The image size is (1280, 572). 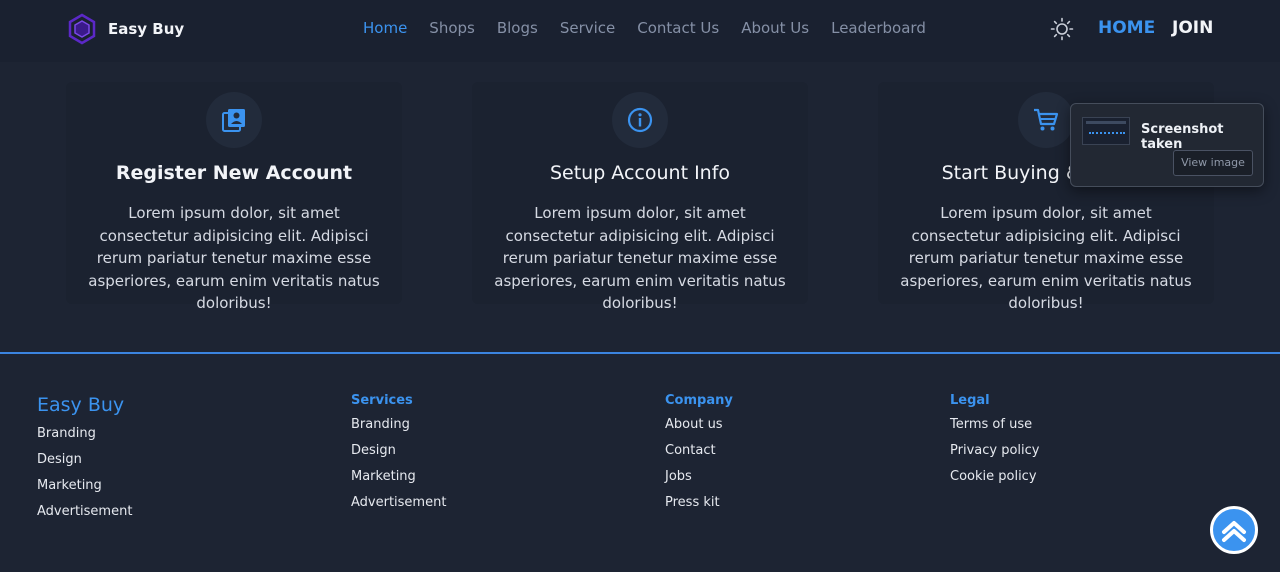 I want to click on footer-brand-links: Branding Design Marketing Advertisement, so click(x=84, y=473).